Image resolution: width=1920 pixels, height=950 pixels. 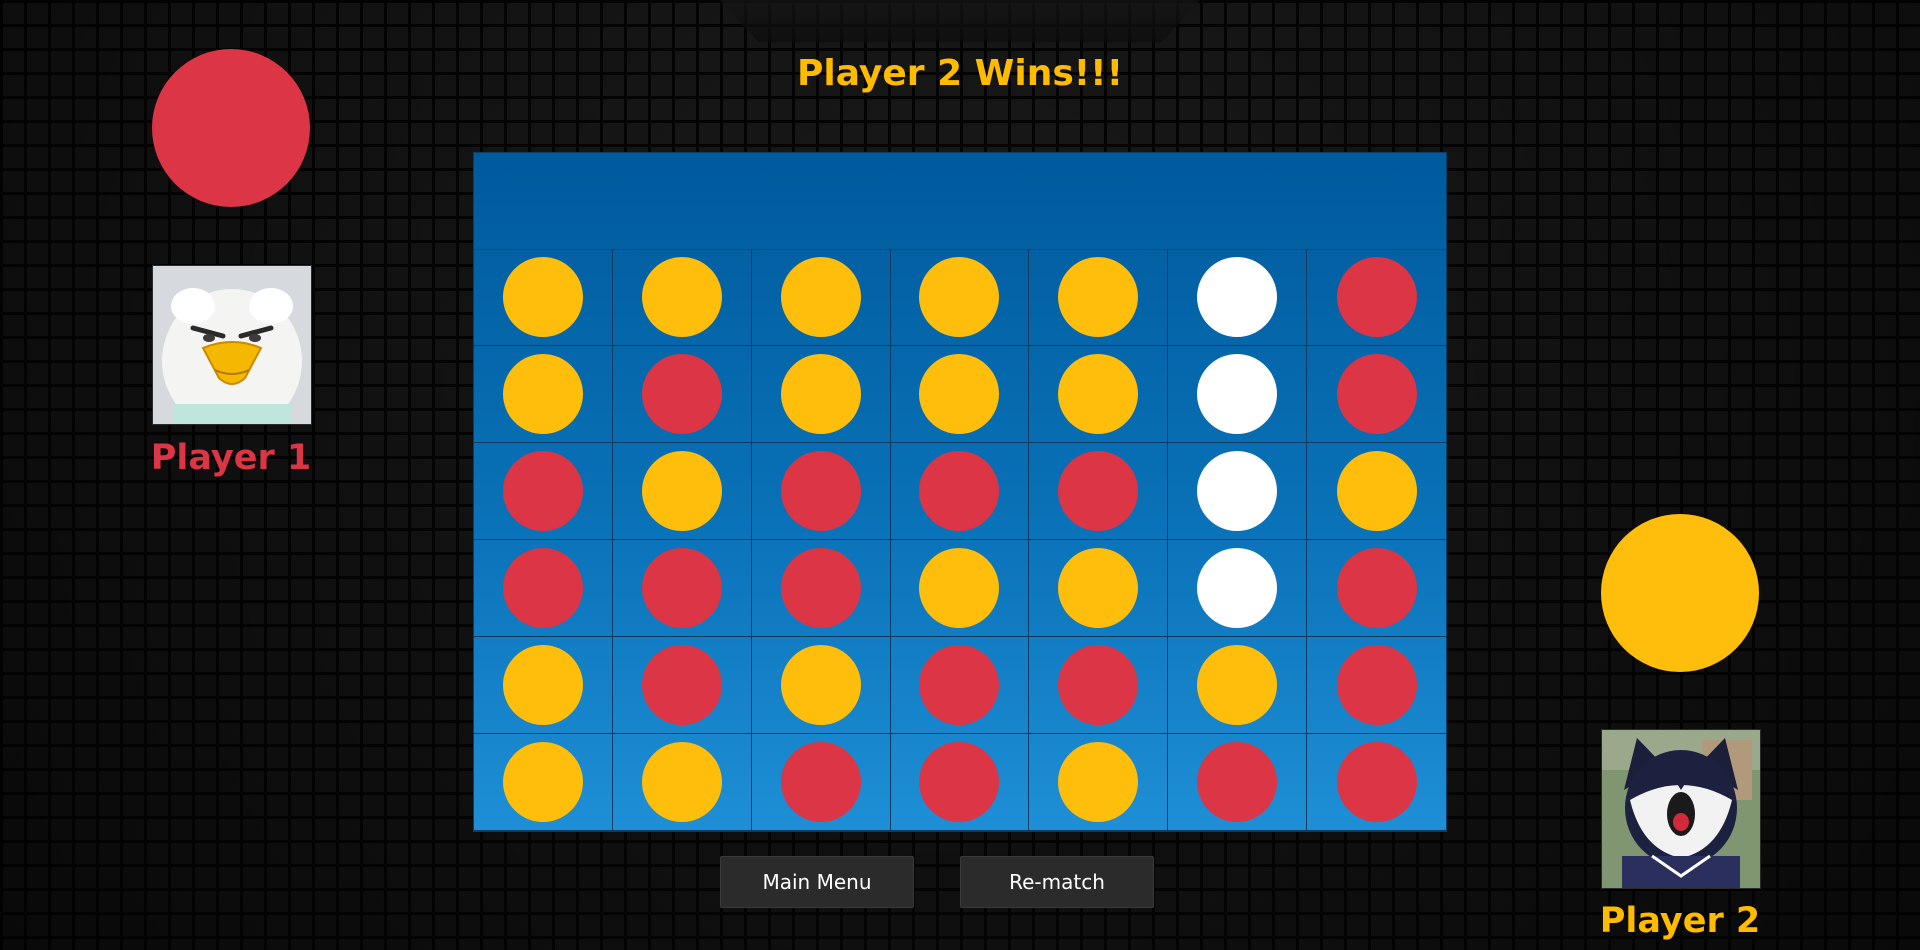 I want to click on player-2-avatar, so click(x=1681, y=809).